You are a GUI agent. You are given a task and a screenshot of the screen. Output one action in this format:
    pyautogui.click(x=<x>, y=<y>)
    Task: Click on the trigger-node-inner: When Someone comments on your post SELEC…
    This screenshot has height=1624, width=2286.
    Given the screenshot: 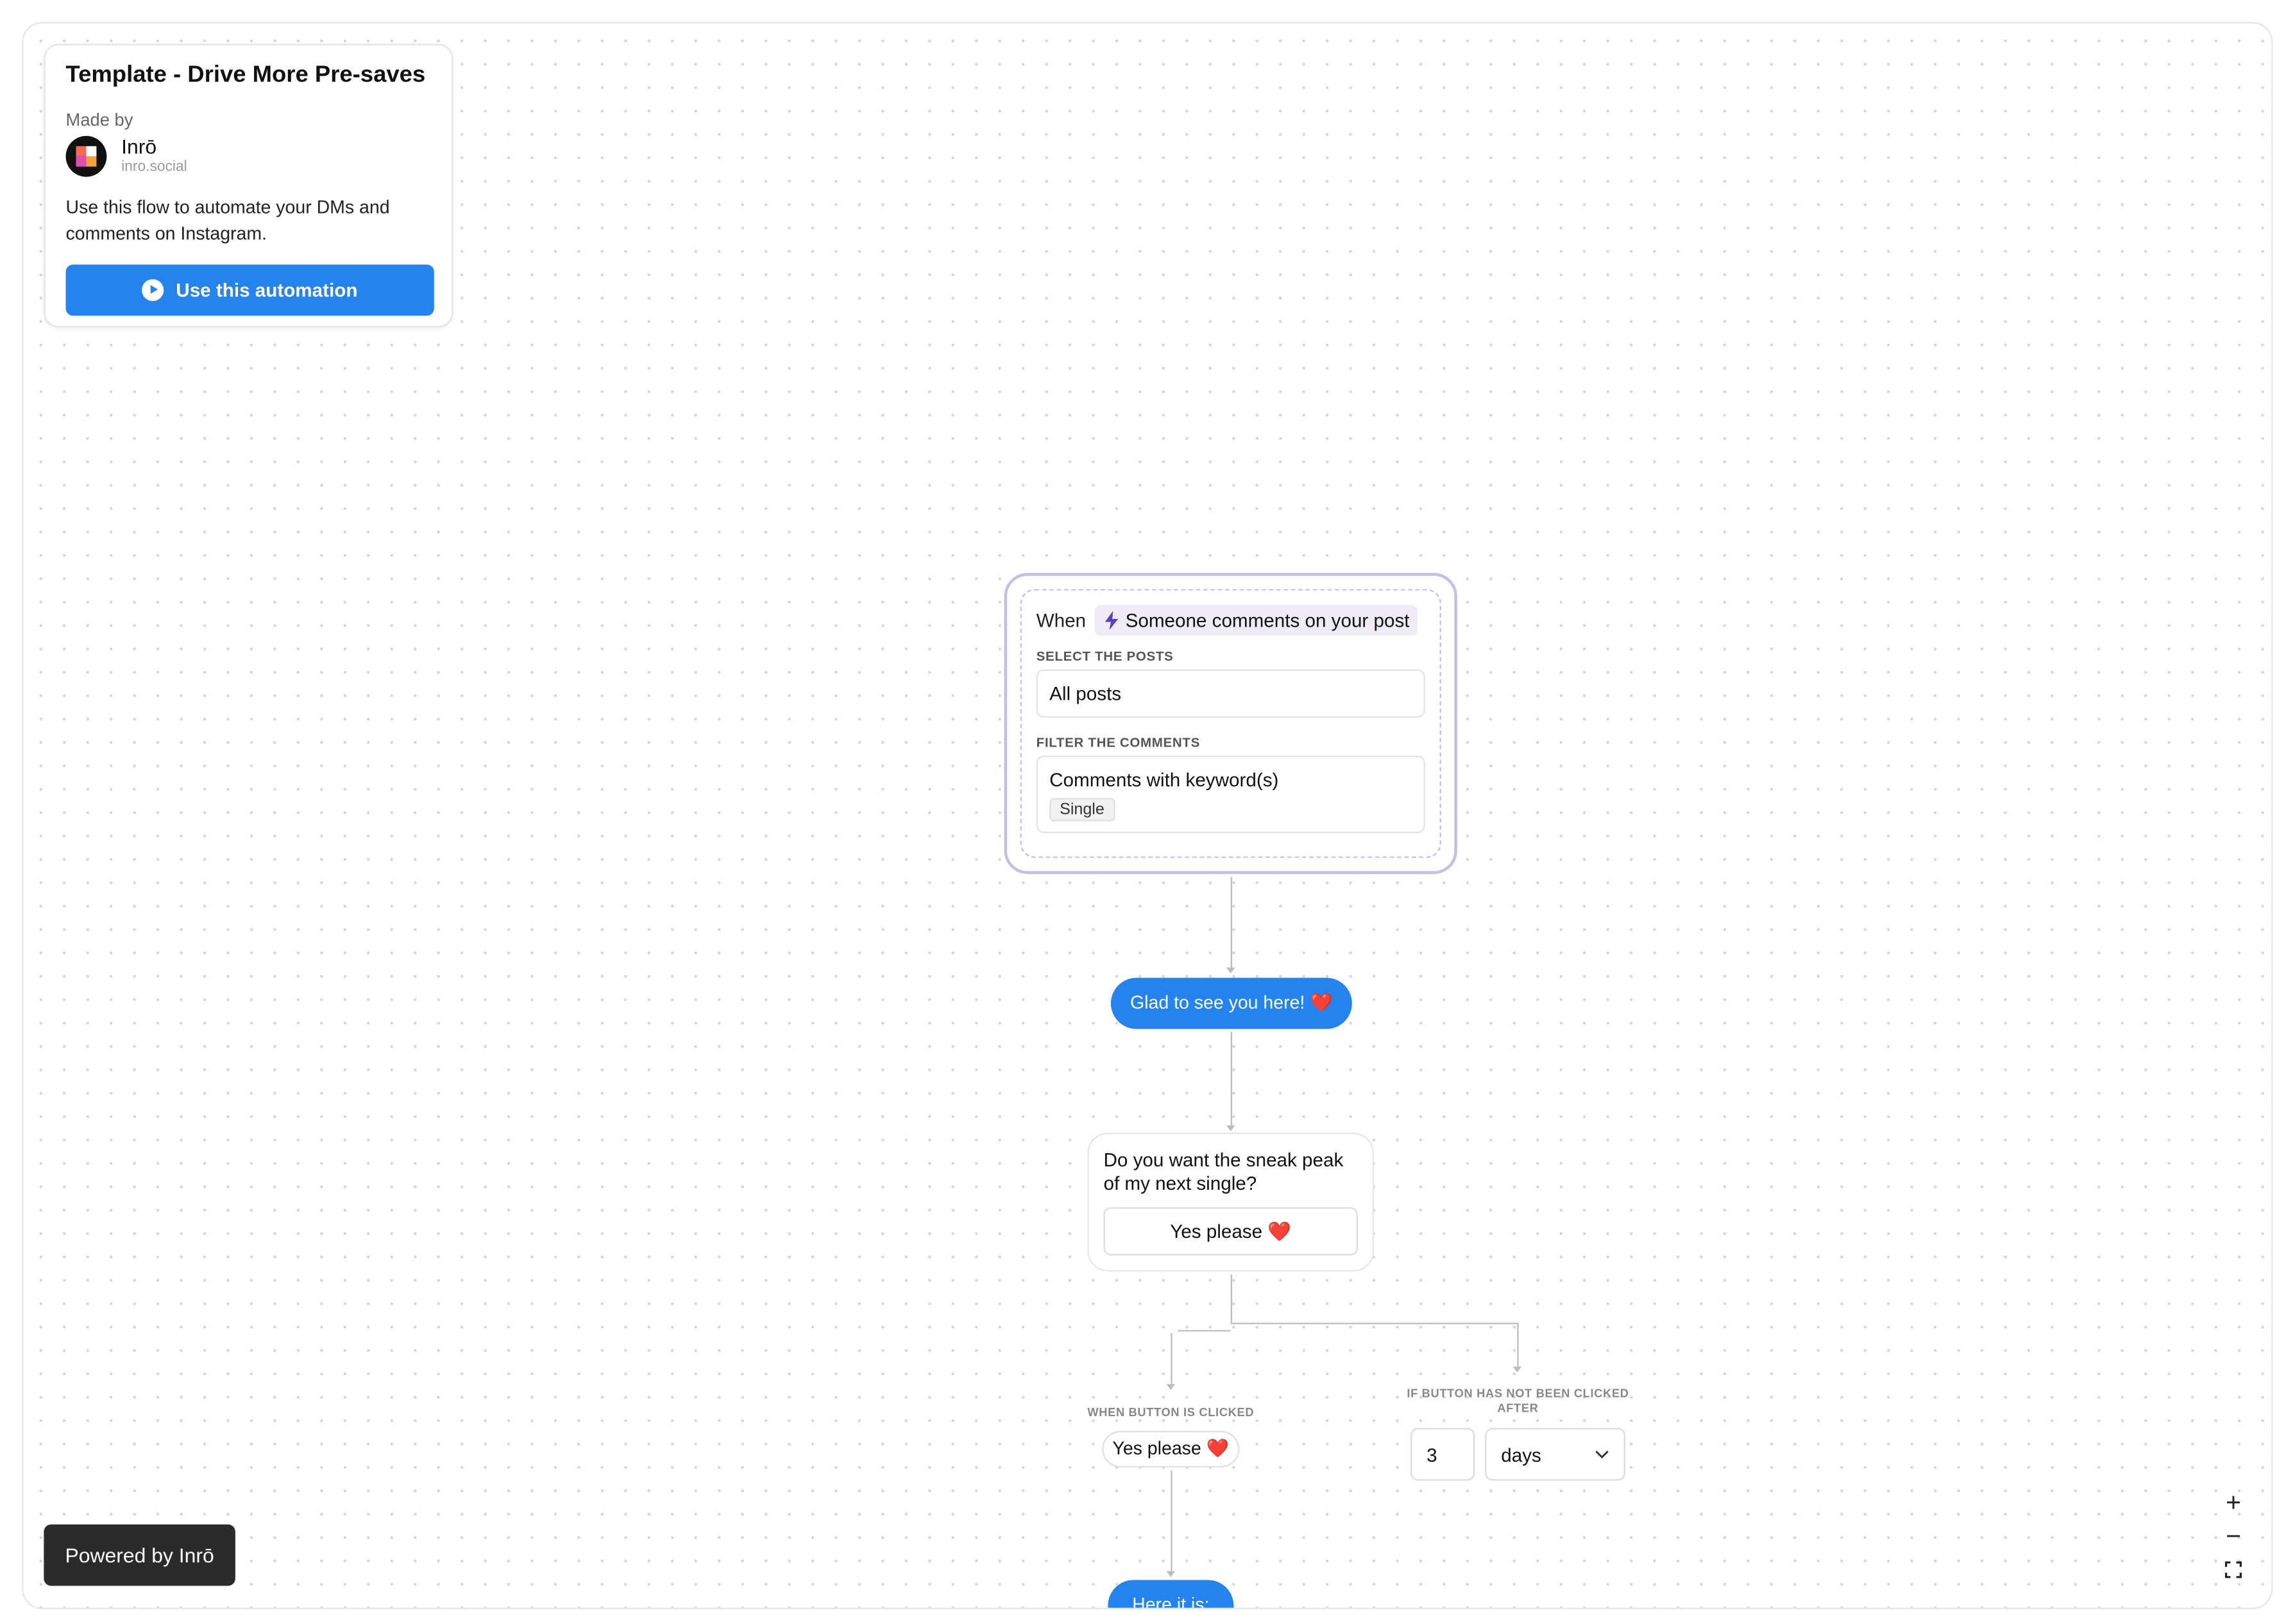 What is the action you would take?
    pyautogui.click(x=1230, y=723)
    